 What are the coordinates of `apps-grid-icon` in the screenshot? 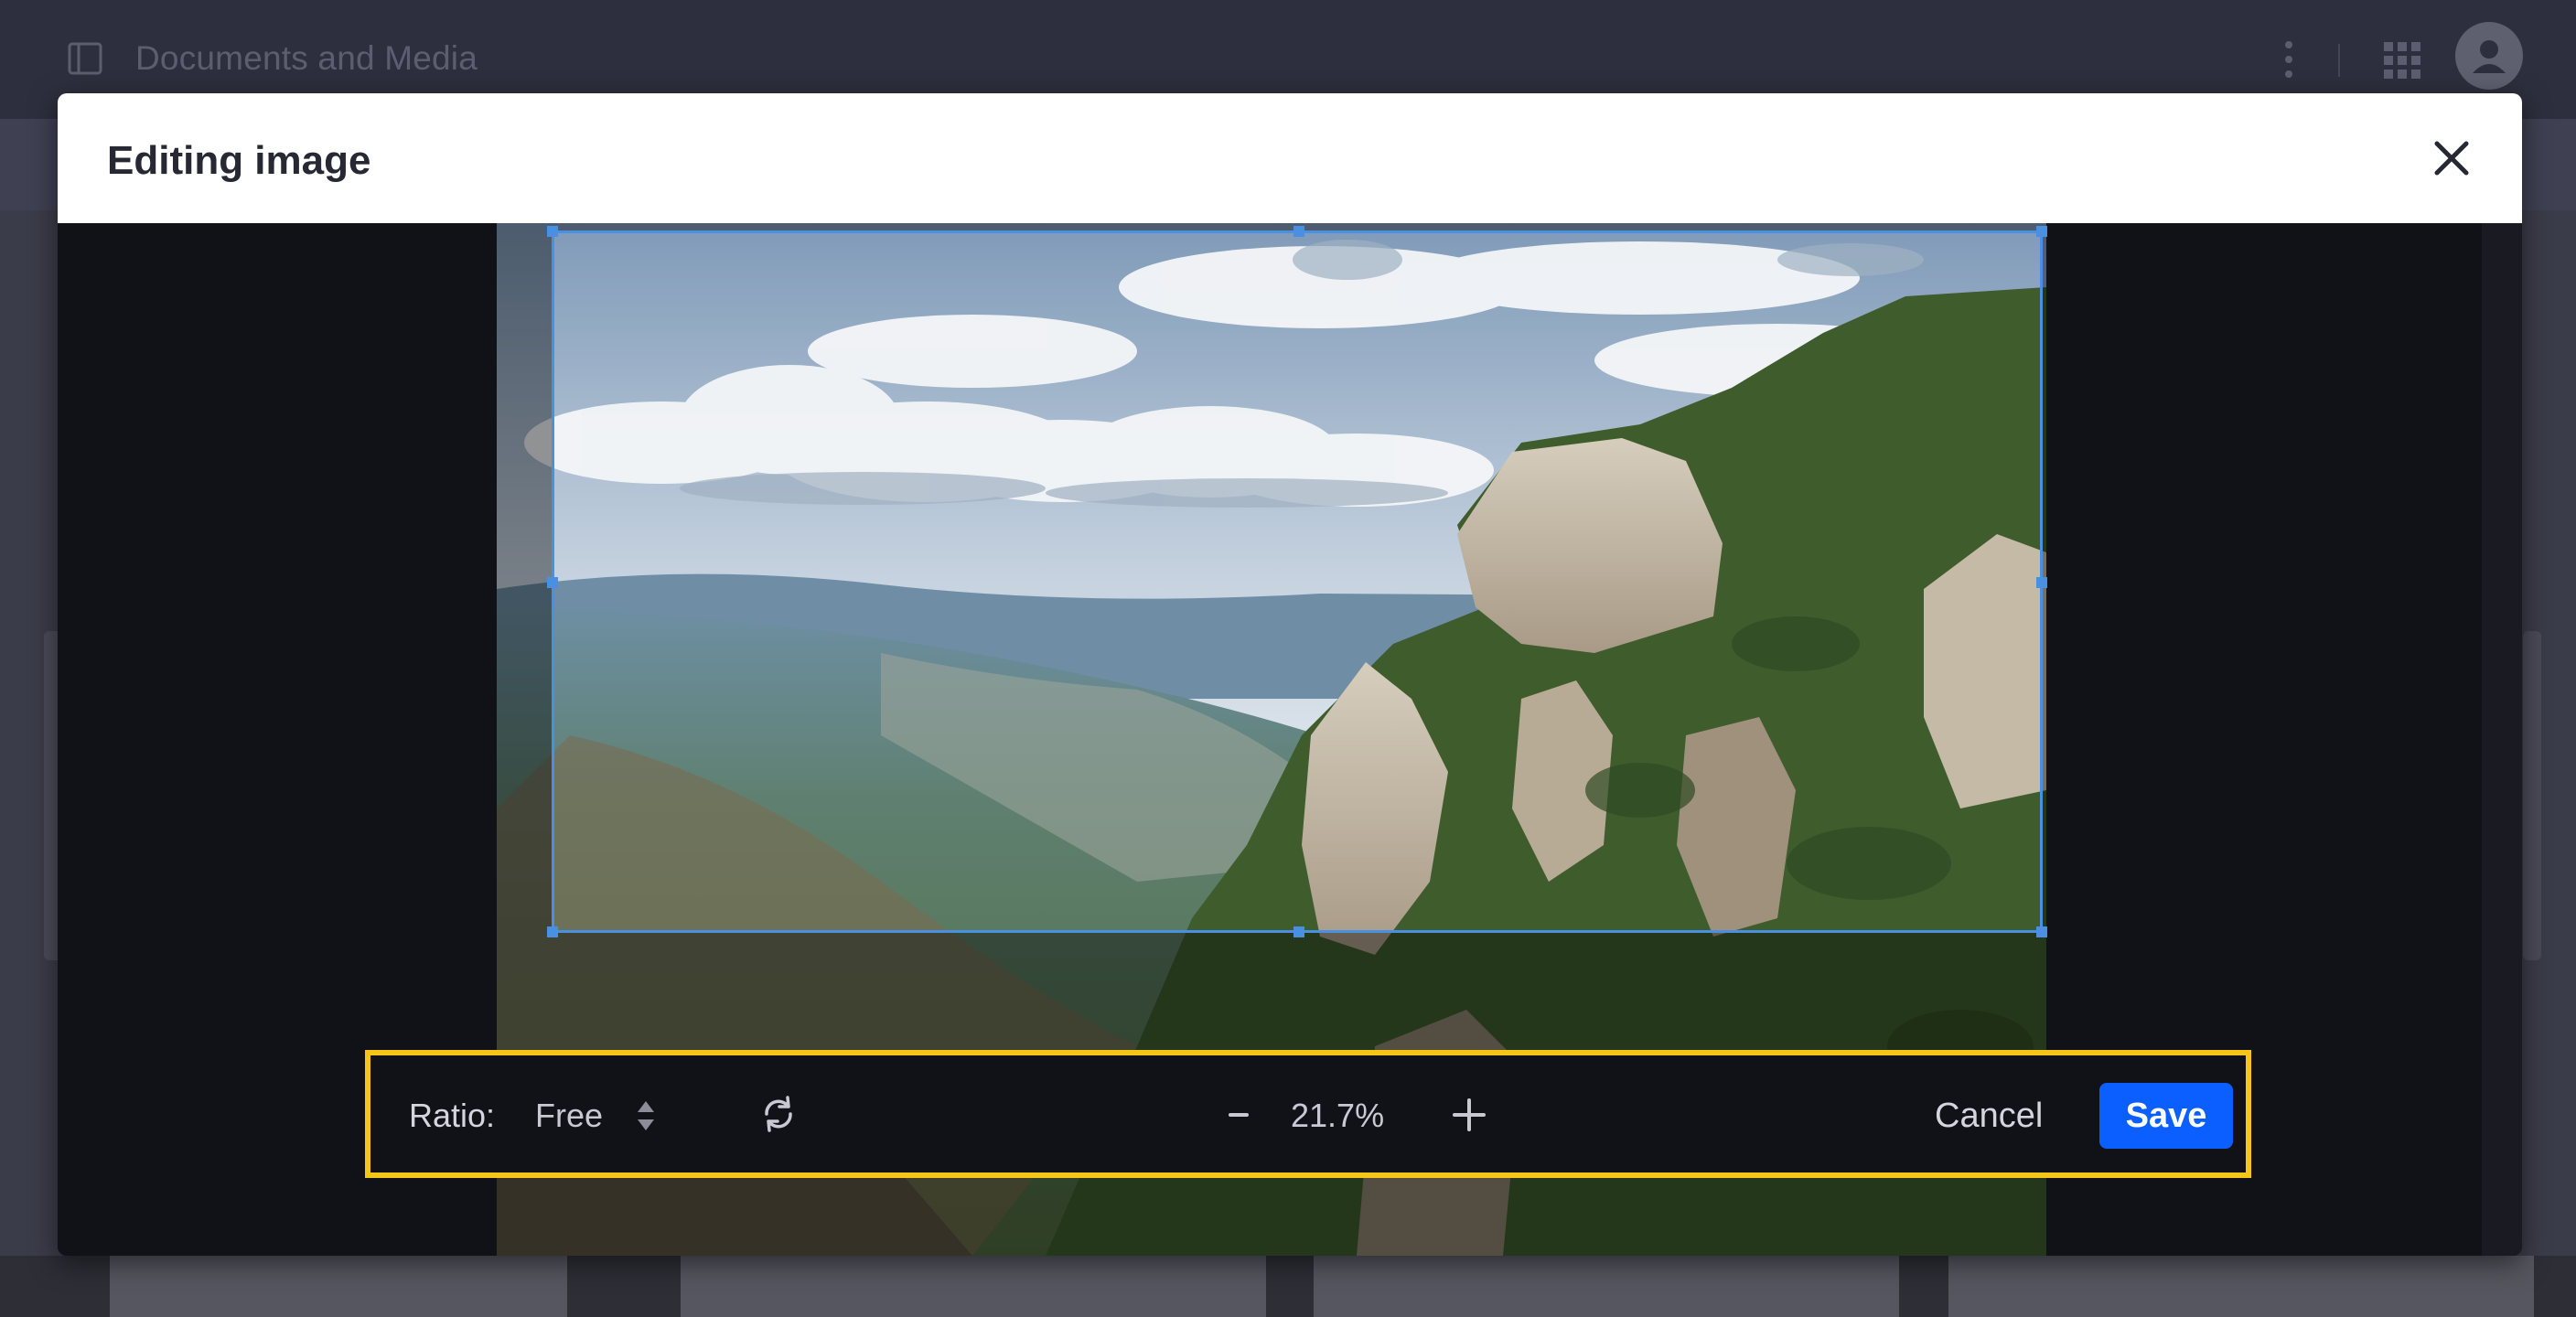 It's located at (2402, 61).